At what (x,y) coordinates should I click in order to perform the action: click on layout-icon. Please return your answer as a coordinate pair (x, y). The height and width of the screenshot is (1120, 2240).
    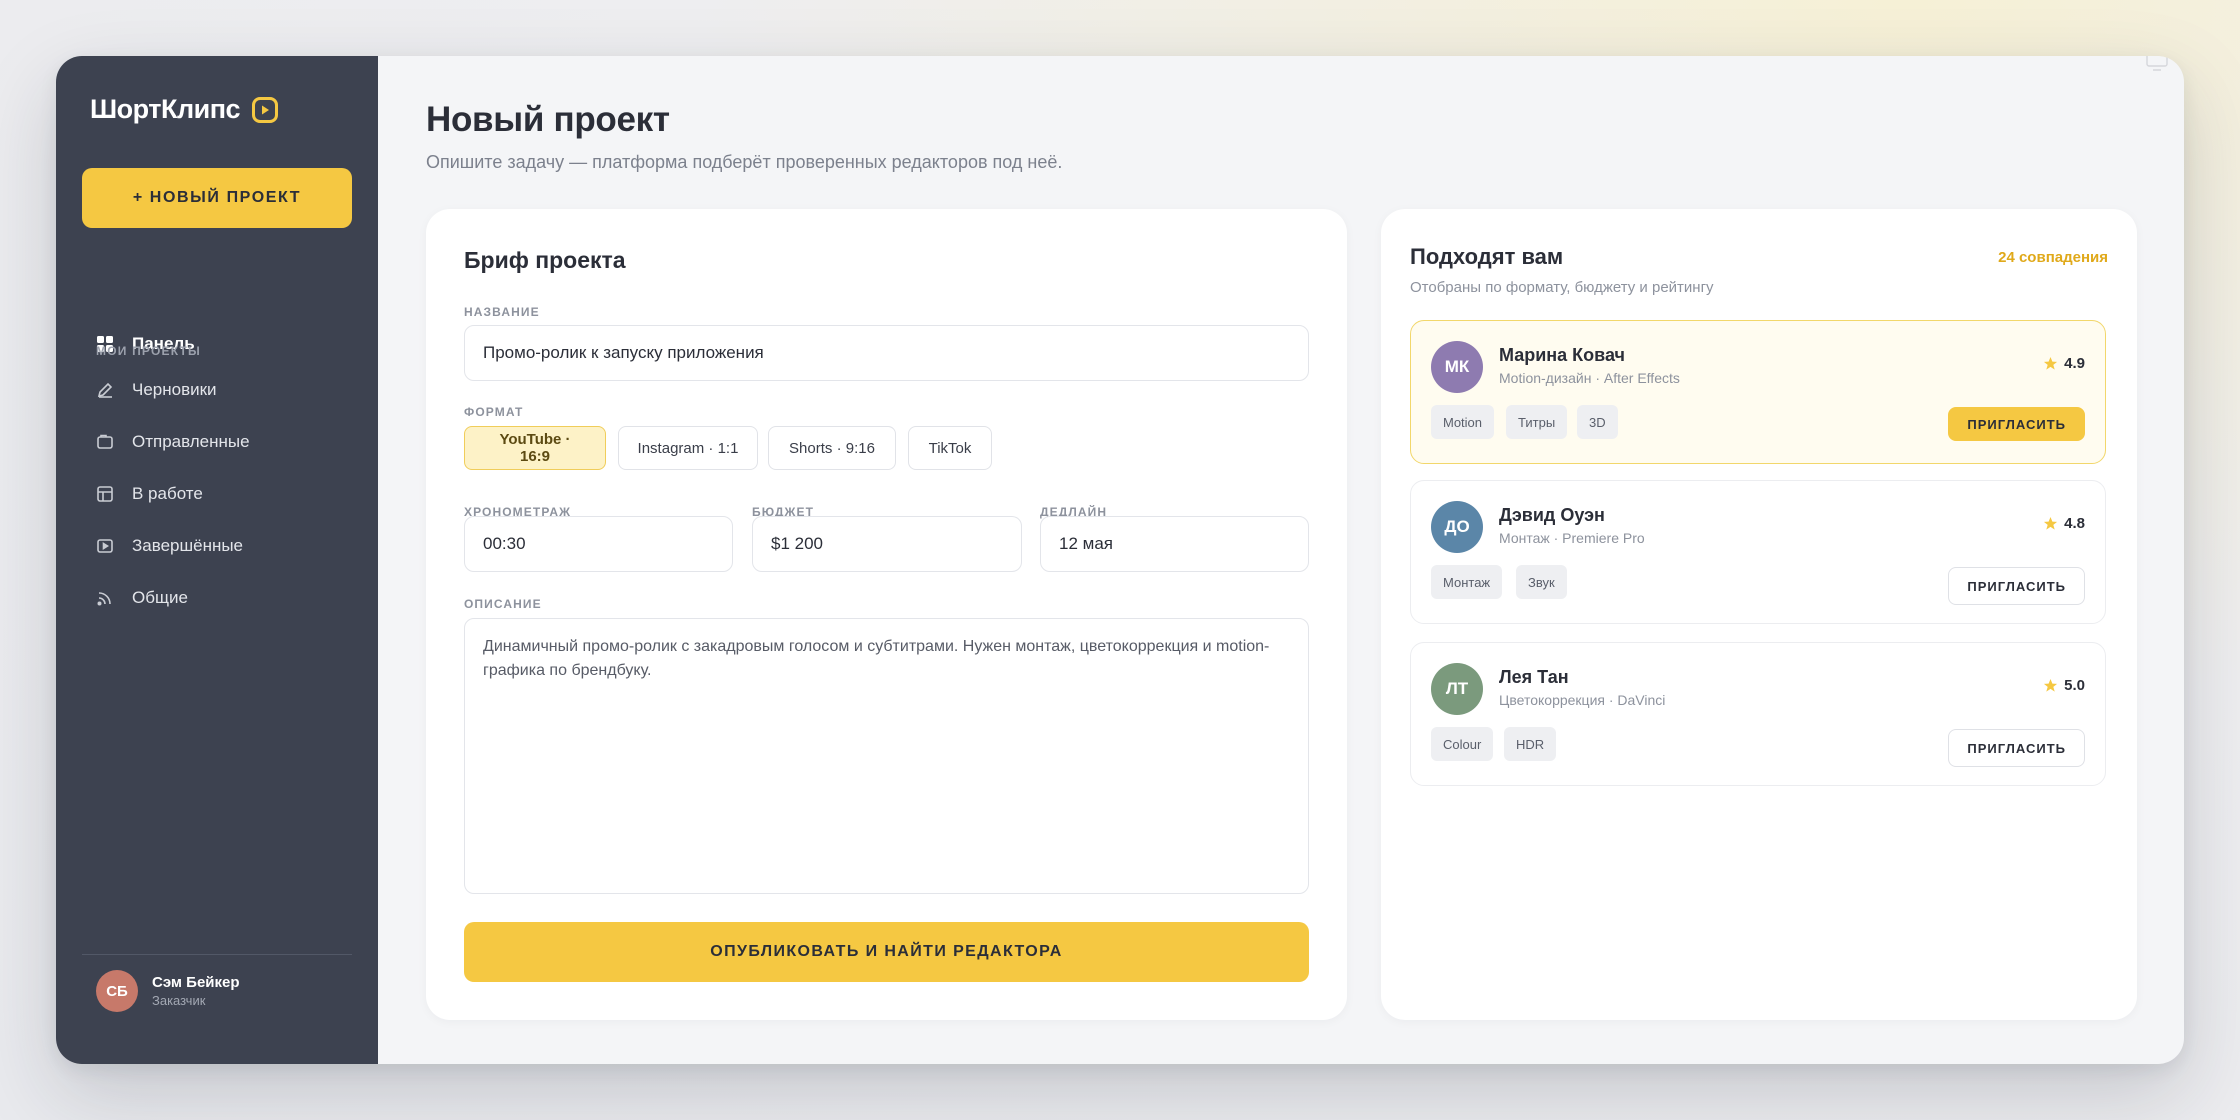
    Looking at the image, I should click on (105, 494).